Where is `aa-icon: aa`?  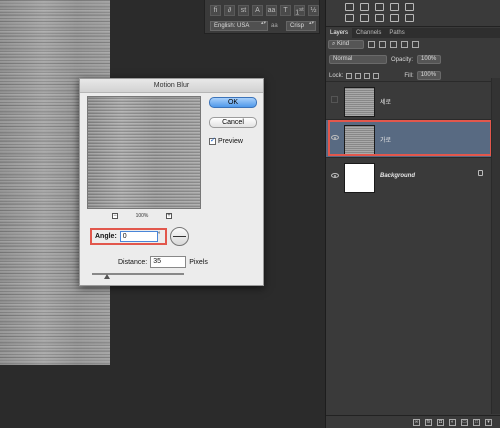 aa-icon: aa is located at coordinates (271, 10).